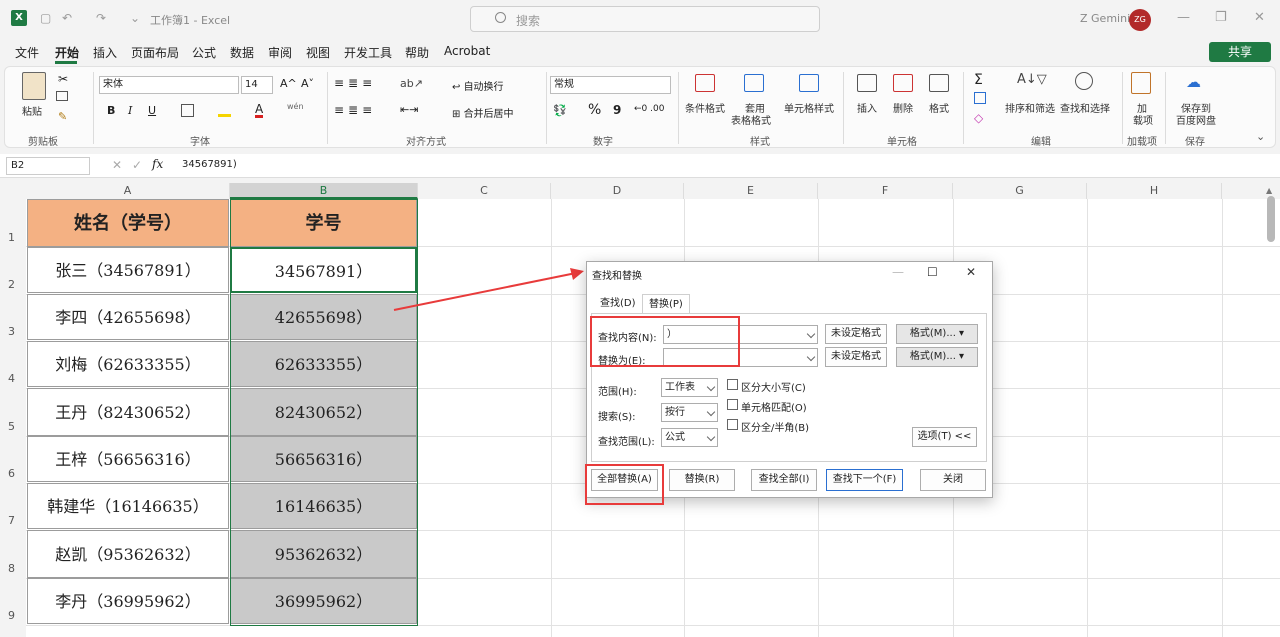  What do you see at coordinates (773, 386) in the screenshot?
I see `match-case-label: 区分大小写(C)` at bounding box center [773, 386].